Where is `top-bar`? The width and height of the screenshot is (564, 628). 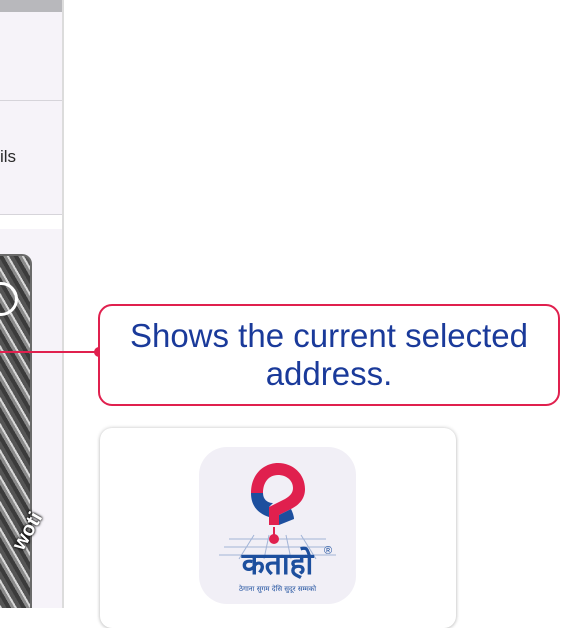
top-bar is located at coordinates (31, 6).